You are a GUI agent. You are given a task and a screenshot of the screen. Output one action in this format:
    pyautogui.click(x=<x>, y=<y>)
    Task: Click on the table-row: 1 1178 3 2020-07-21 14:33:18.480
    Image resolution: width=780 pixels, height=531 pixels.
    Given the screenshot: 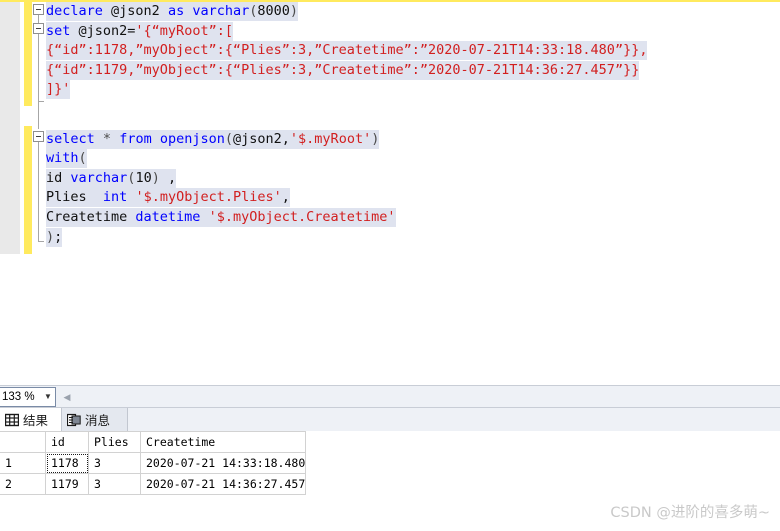 What is the action you would take?
    pyautogui.click(x=153, y=463)
    